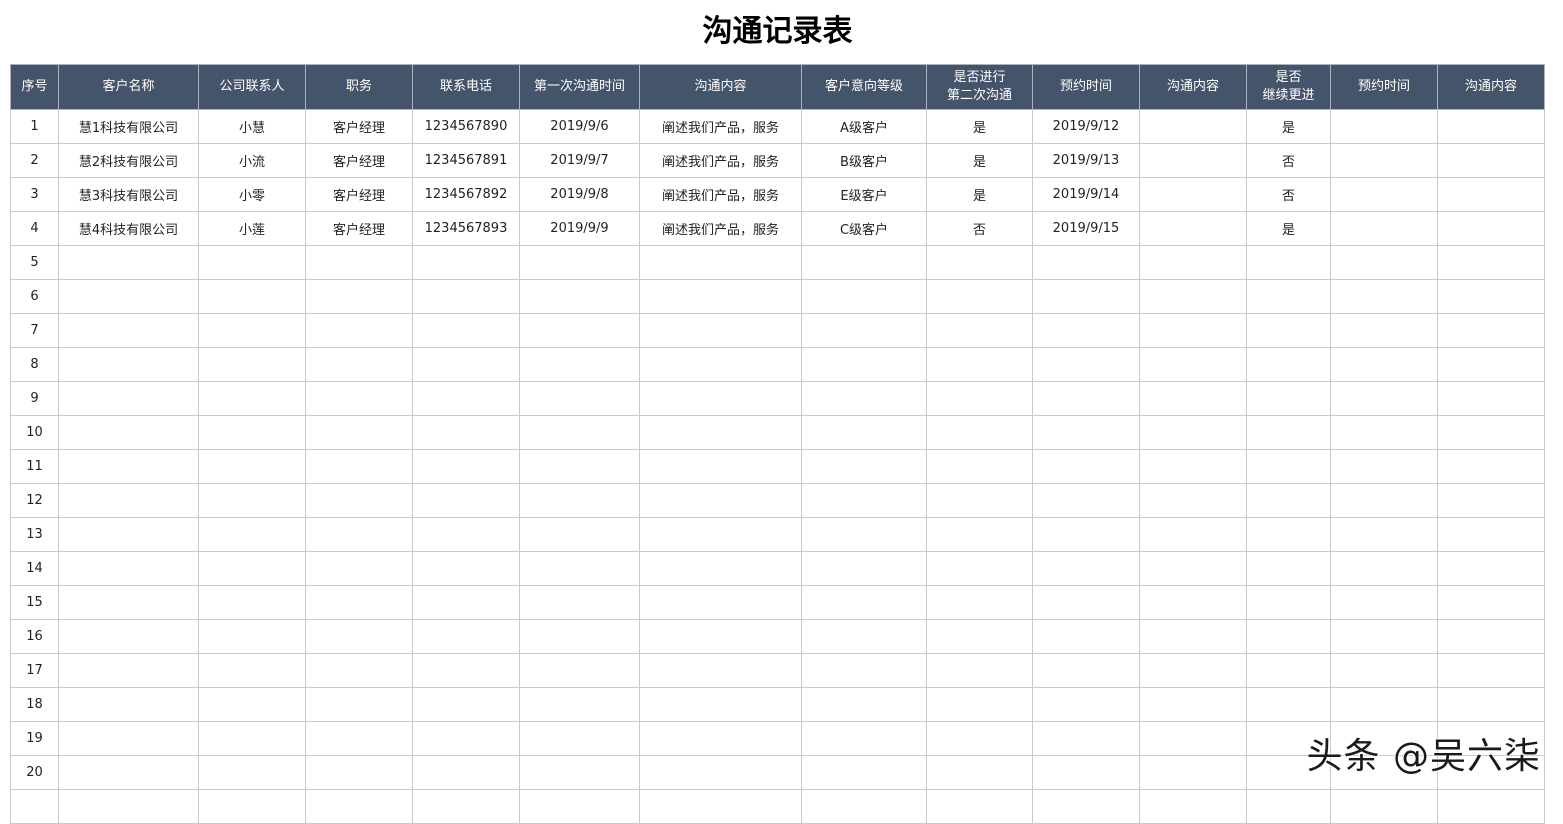 This screenshot has height=824, width=1563. Describe the element at coordinates (1288, 194) in the screenshot. I see `table-cell: 否` at that location.